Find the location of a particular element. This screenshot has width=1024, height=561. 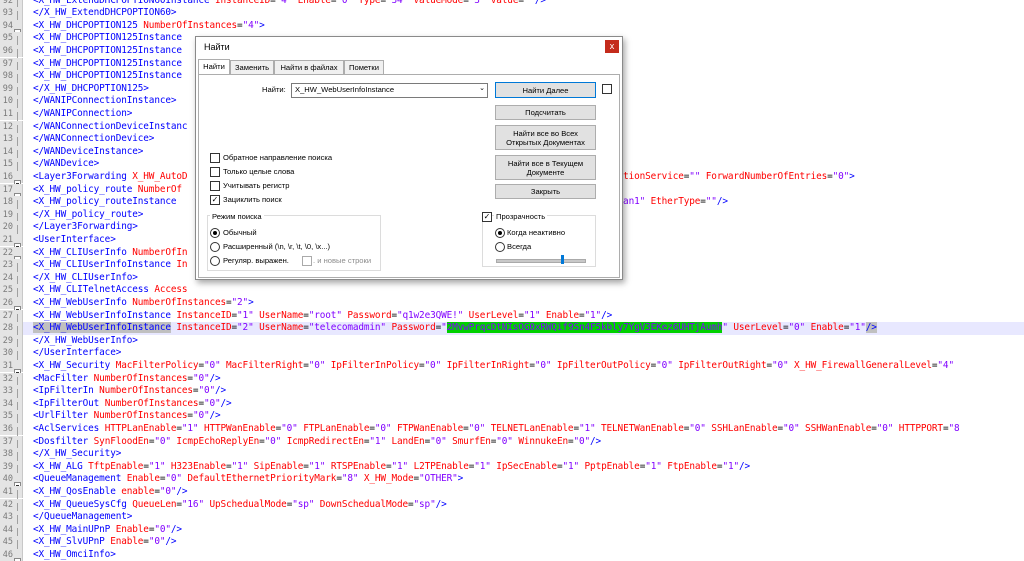

line-number: 36 is located at coordinates (7, 428).